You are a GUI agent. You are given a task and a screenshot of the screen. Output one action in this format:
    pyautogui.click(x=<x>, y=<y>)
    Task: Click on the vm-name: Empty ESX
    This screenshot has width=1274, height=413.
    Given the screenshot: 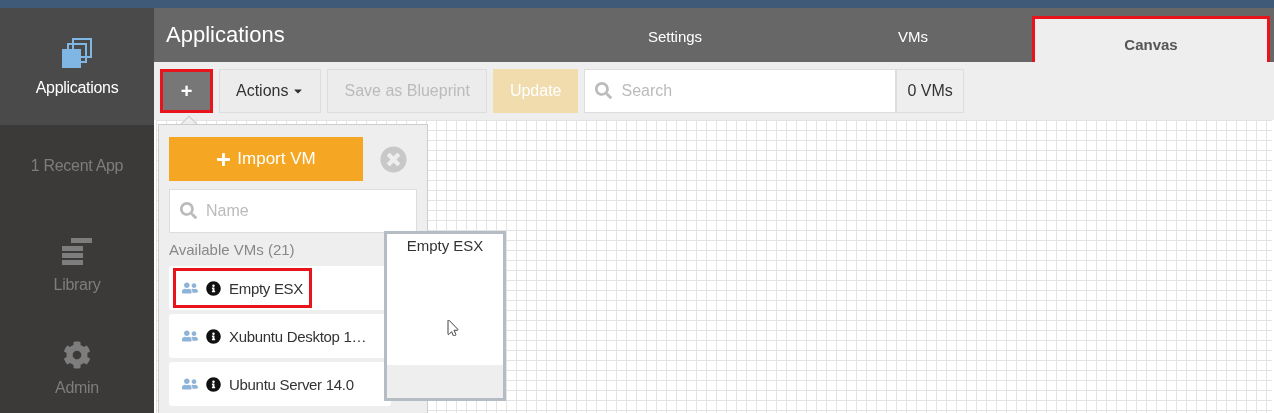 What is the action you would take?
    pyautogui.click(x=266, y=288)
    